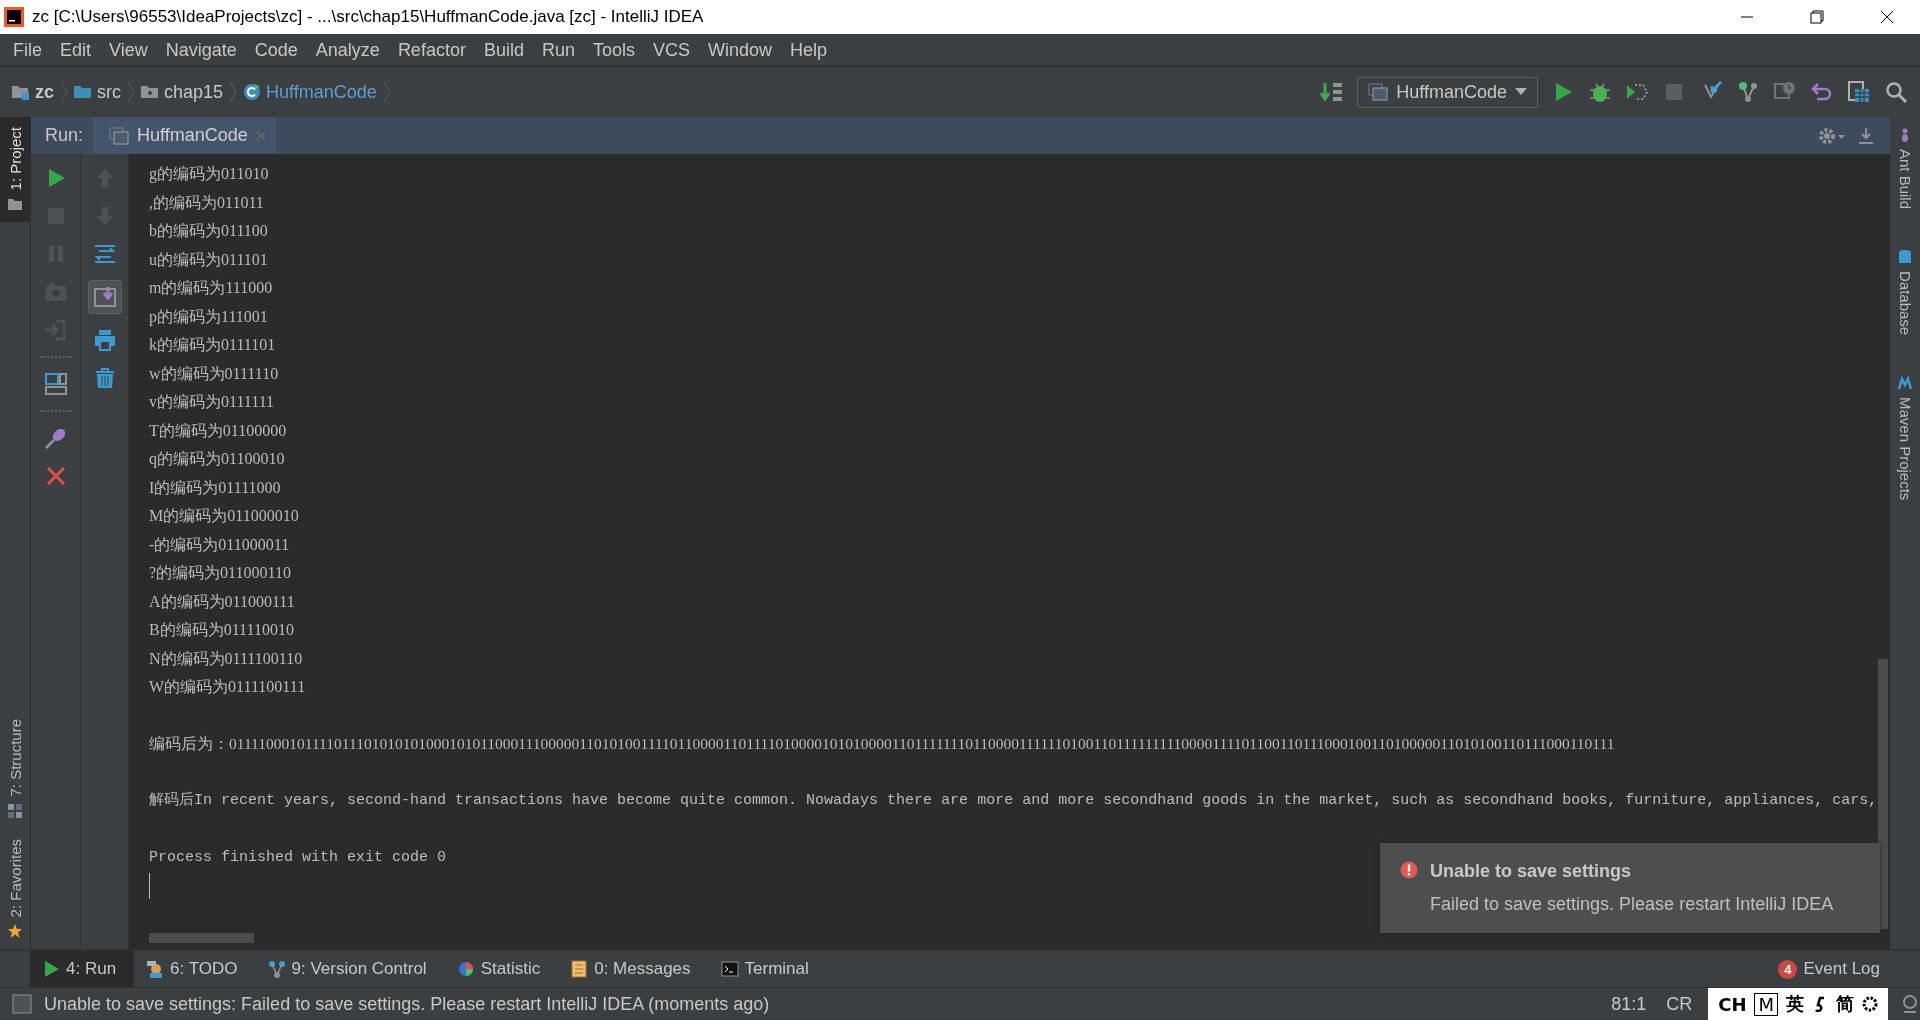  Describe the element at coordinates (15, 888) in the screenshot. I see `side-tab: 2: Favorites` at that location.